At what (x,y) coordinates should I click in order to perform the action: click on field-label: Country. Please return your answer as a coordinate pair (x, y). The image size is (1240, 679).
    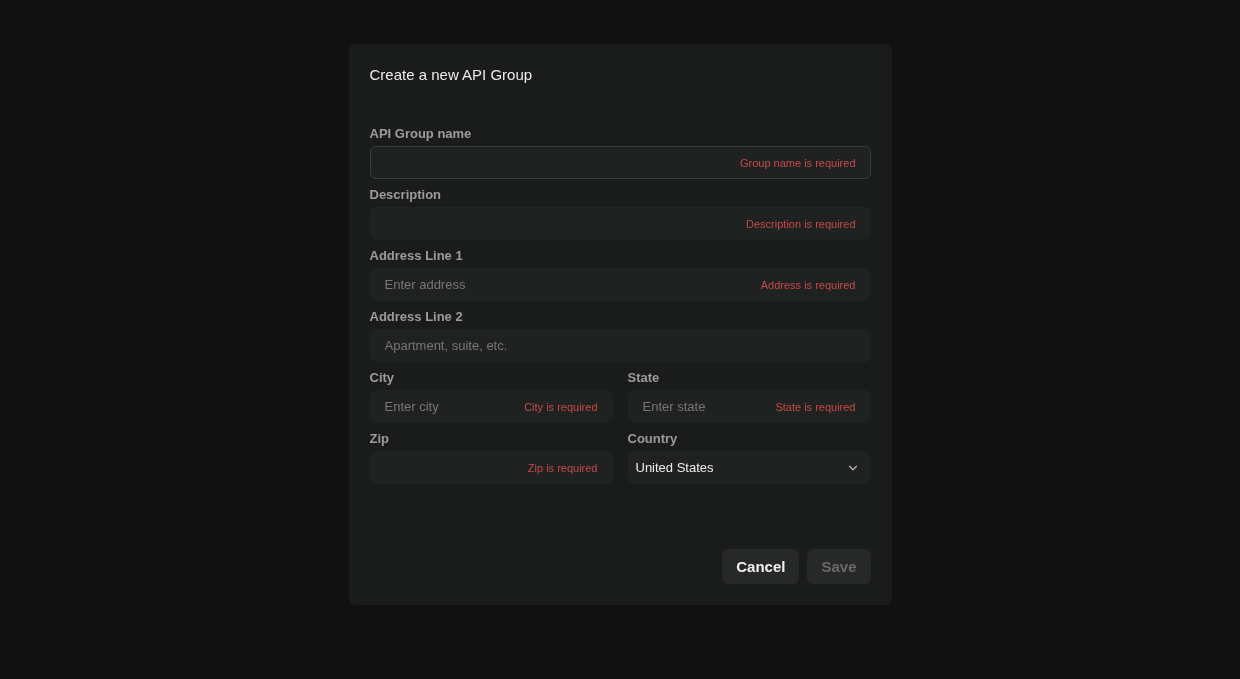
    Looking at the image, I should click on (653, 439).